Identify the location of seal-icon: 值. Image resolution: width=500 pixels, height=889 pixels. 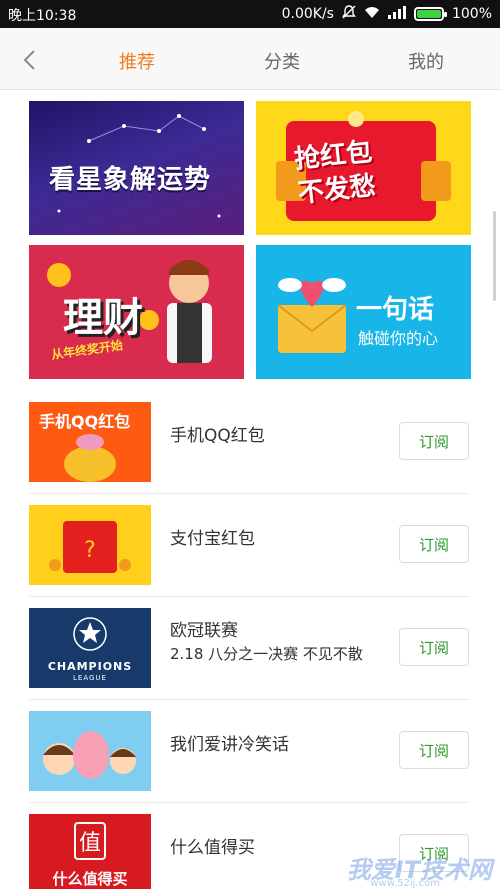
(90, 841).